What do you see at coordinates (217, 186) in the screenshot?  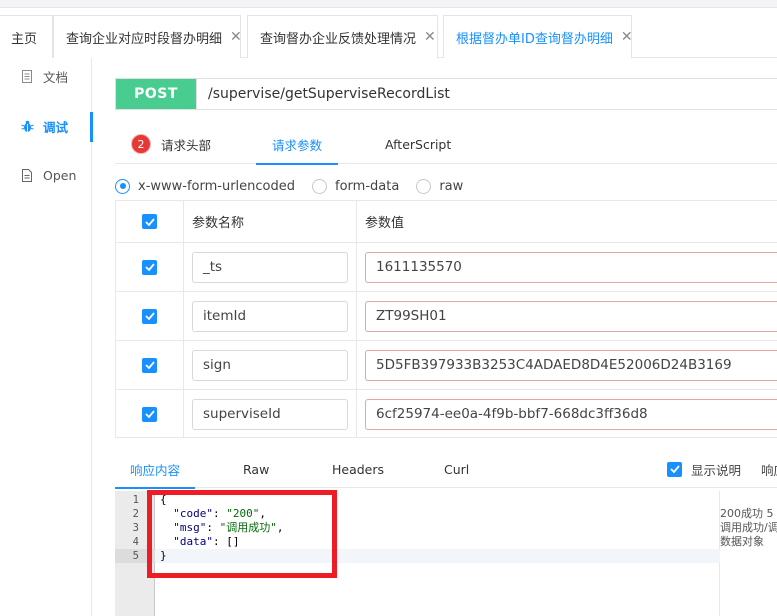 I see `radio-label: x-www-form-urlencoded` at bounding box center [217, 186].